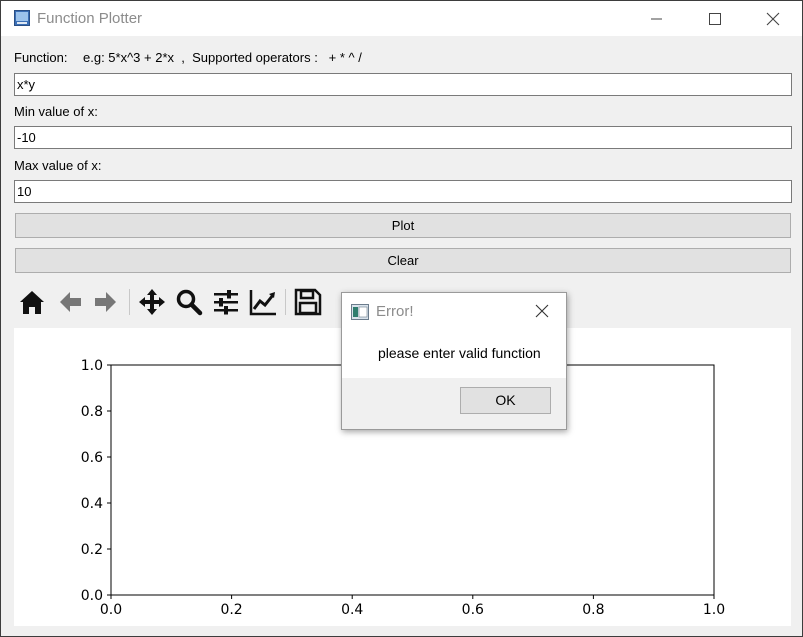  I want to click on app-icon, so click(22, 18).